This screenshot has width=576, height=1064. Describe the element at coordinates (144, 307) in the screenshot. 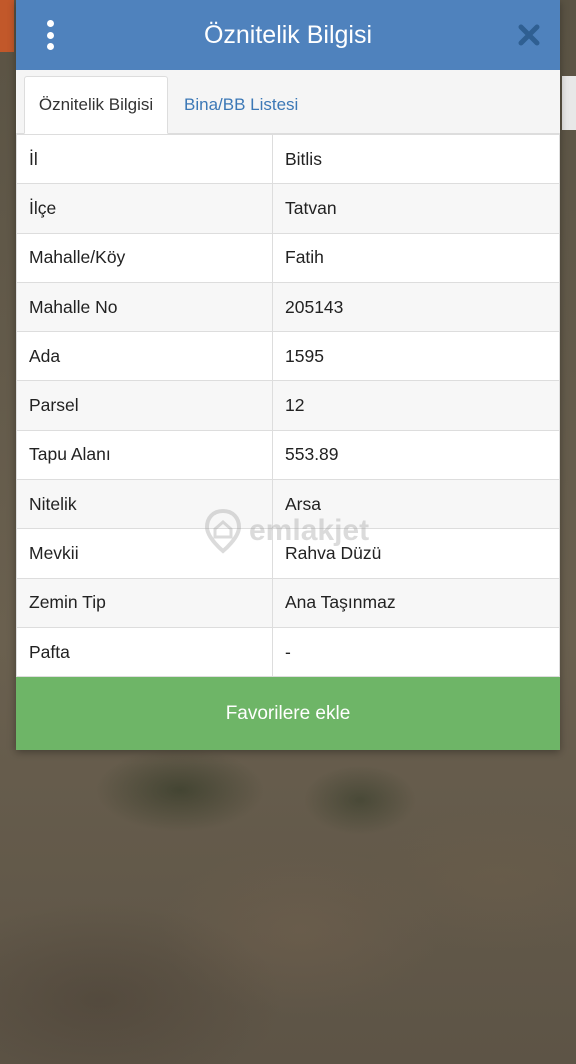

I see `attribute-label: Mahalle No` at that location.